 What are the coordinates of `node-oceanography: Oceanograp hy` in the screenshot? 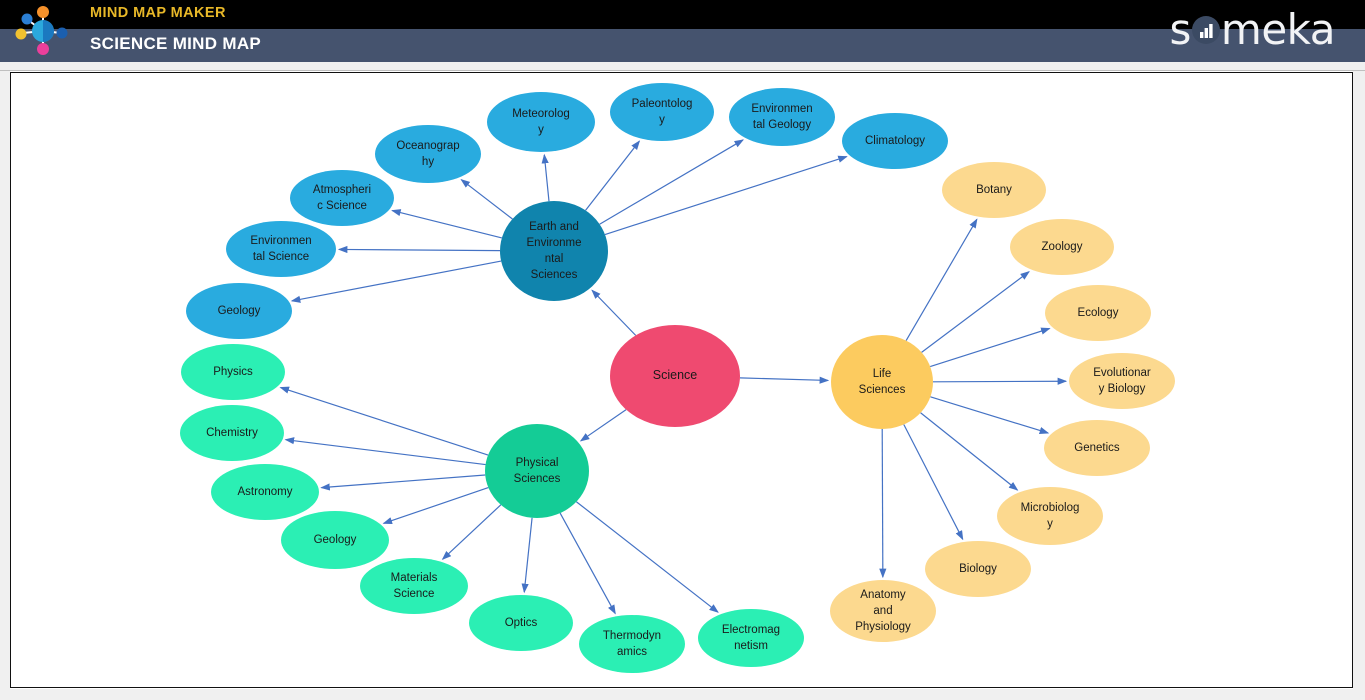 It's located at (428, 154).